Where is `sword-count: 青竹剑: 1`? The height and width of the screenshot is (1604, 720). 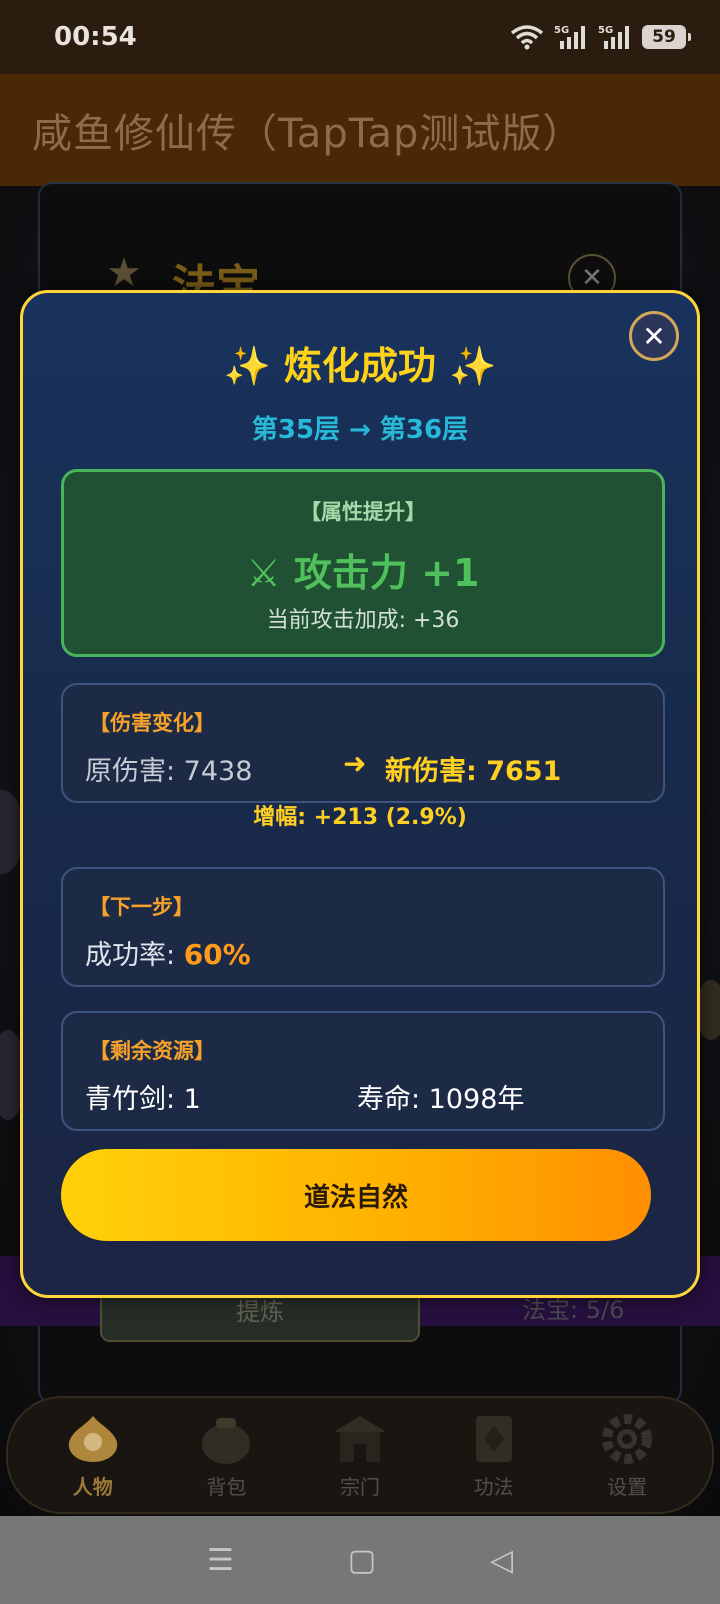 sword-count: 青竹剑: 1 is located at coordinates (143, 1099).